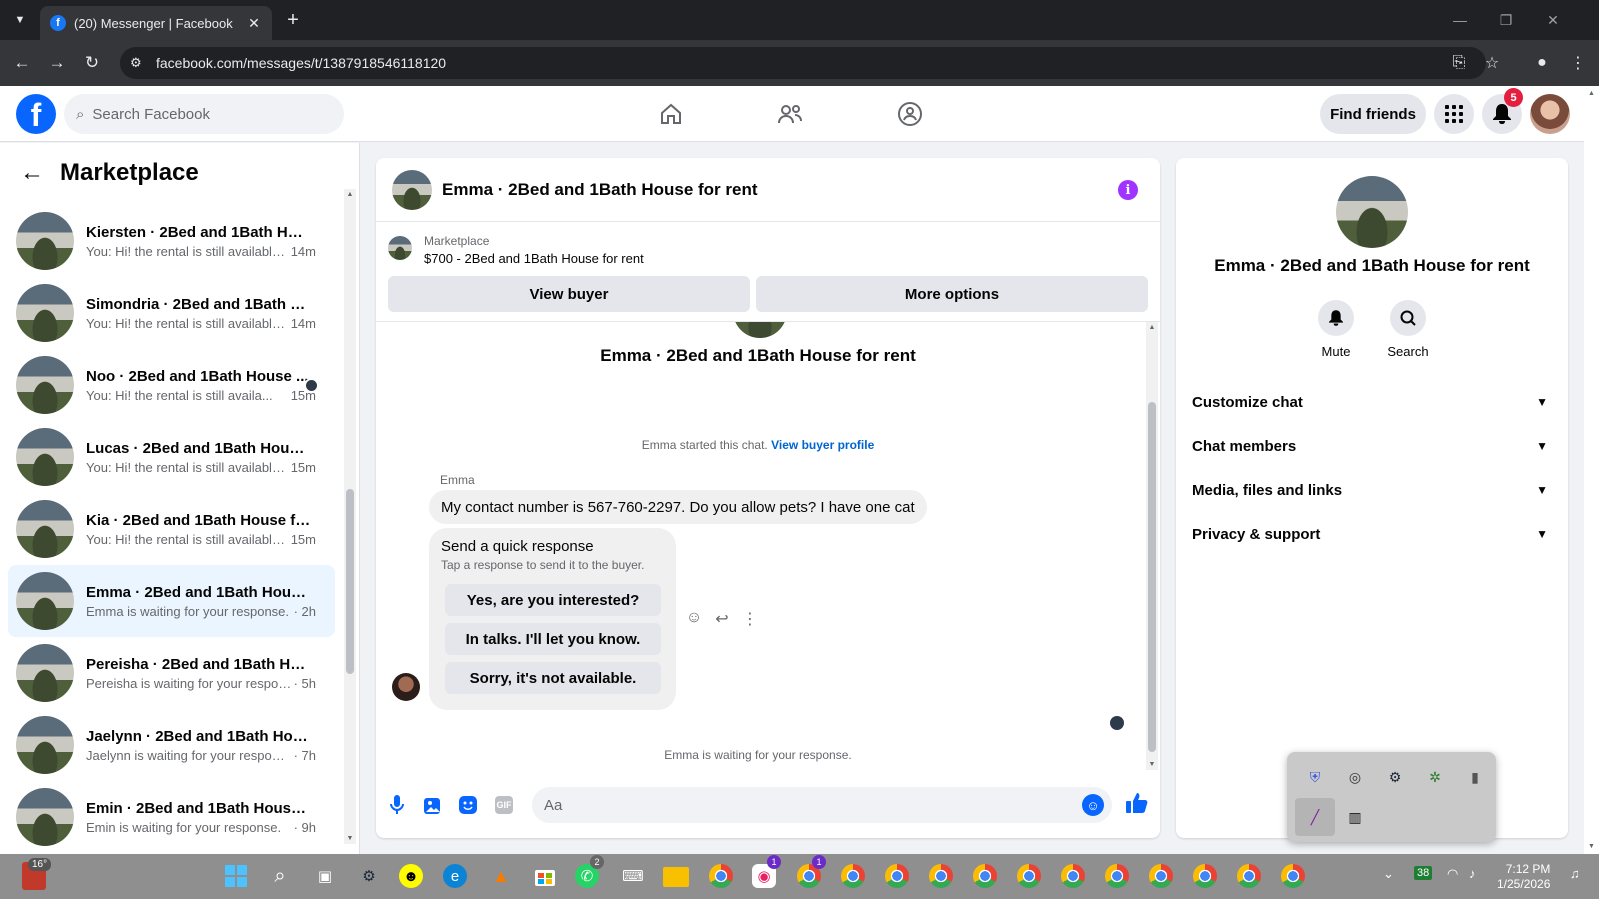 The height and width of the screenshot is (899, 1599). I want to click on view-buyer-profile-link: View buyer profile, so click(822, 445).